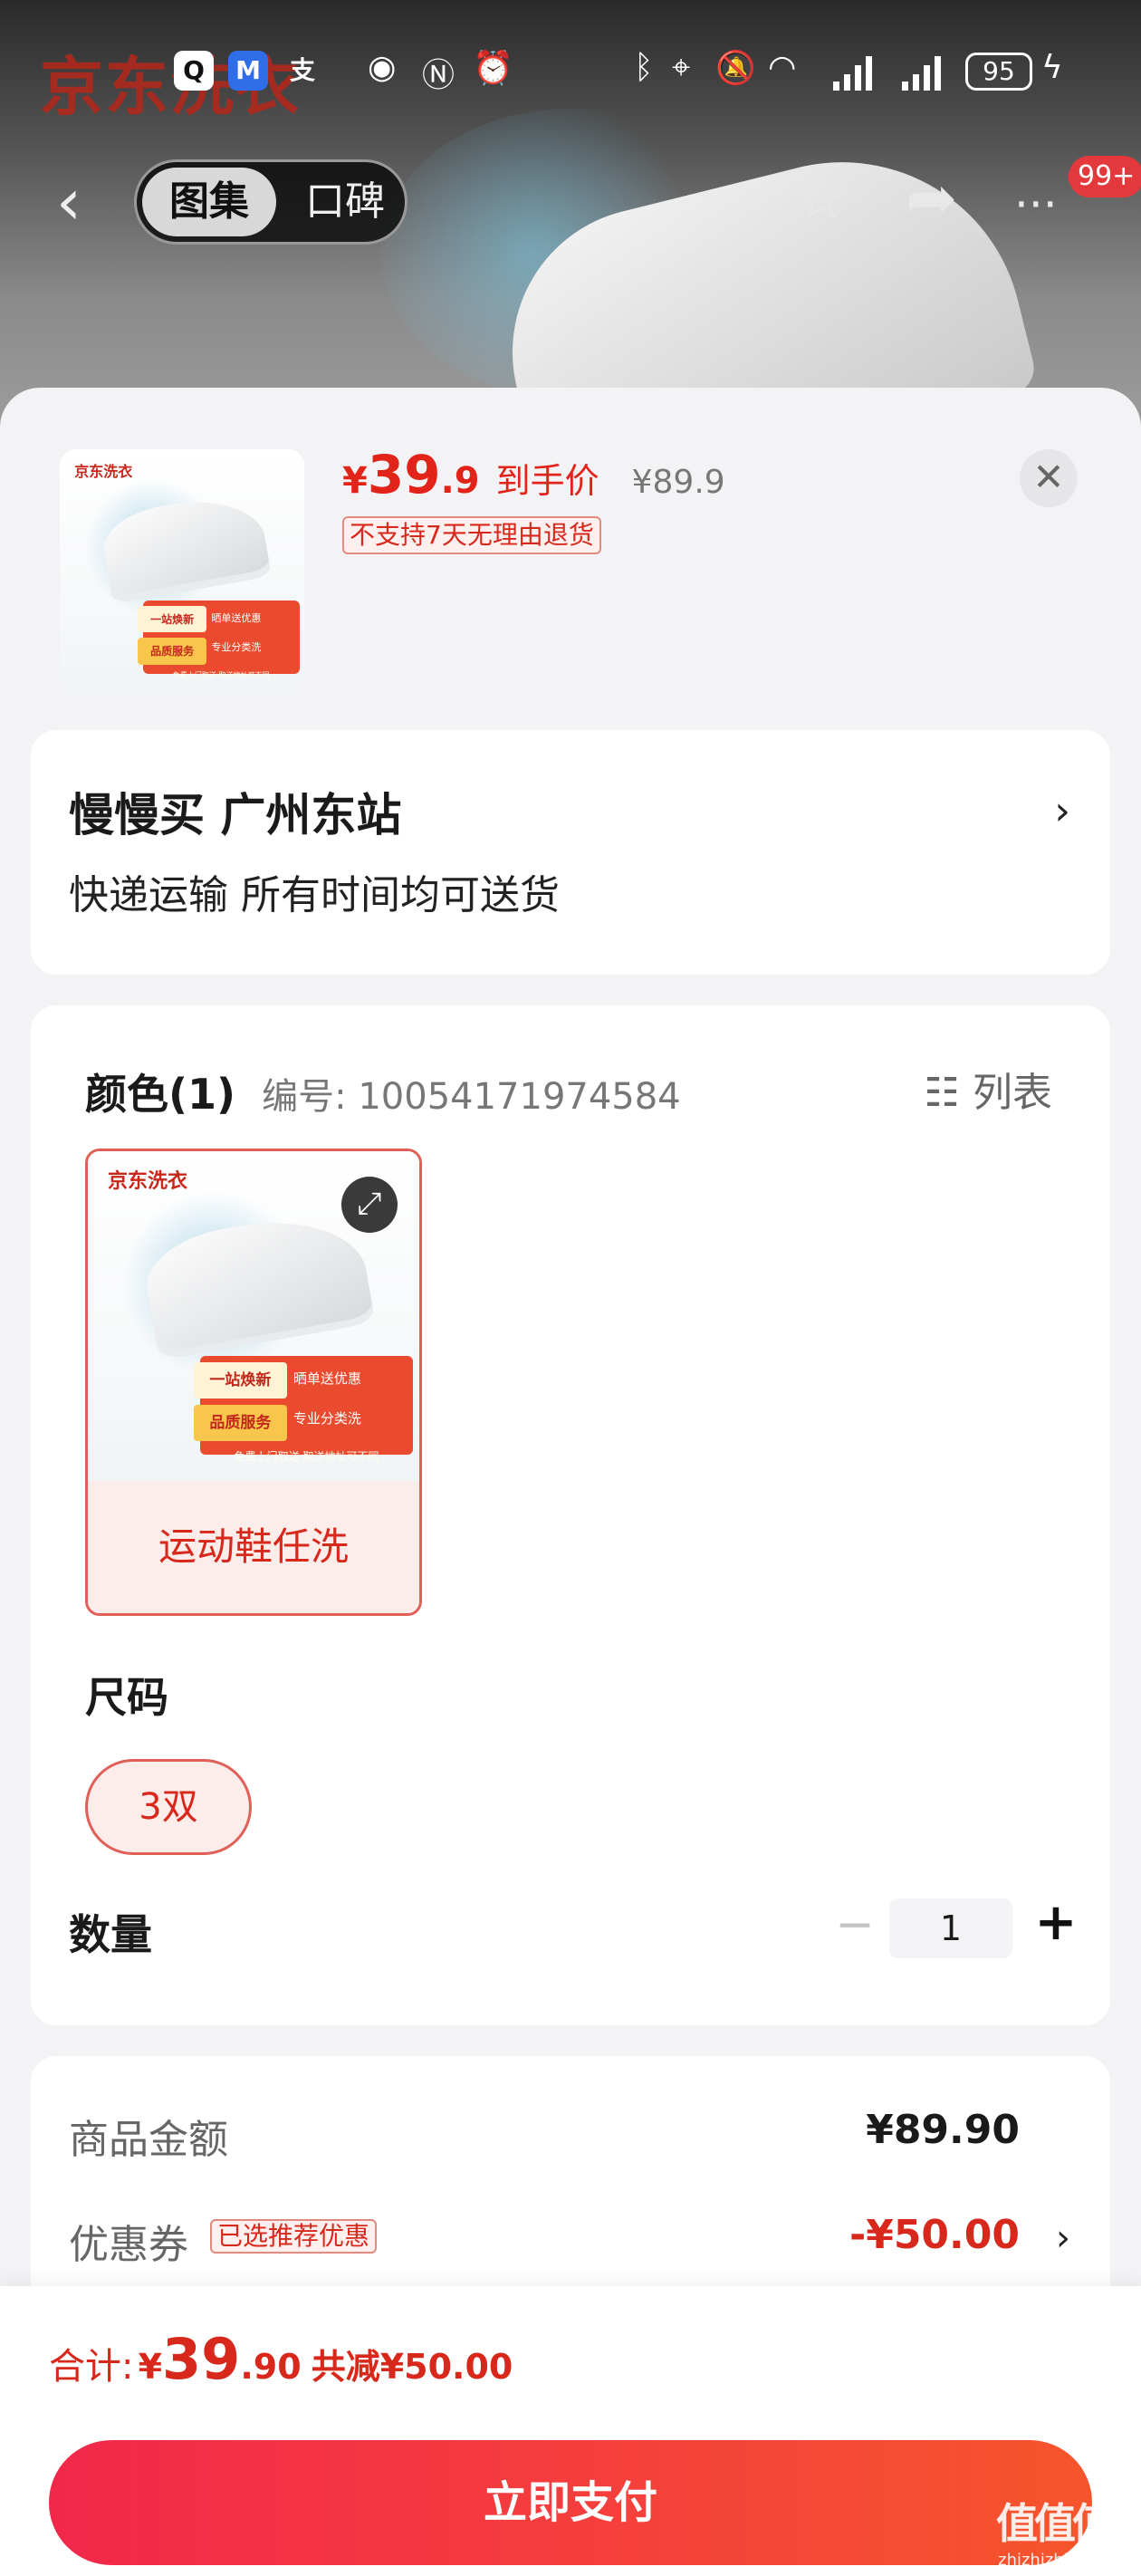 This screenshot has width=1141, height=2576. Describe the element at coordinates (821, 199) in the screenshot. I see `star-icon: ☆` at that location.